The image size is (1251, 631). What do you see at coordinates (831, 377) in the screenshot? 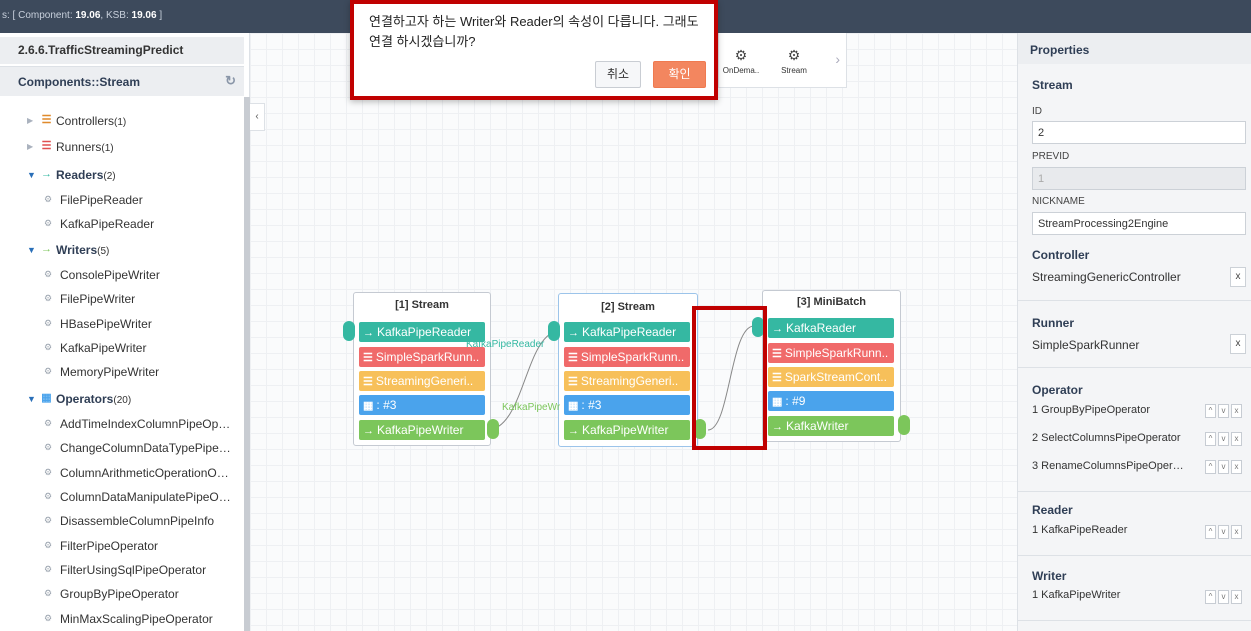
I see `node-row-controller: ☰ SparkStreamCont..` at bounding box center [831, 377].